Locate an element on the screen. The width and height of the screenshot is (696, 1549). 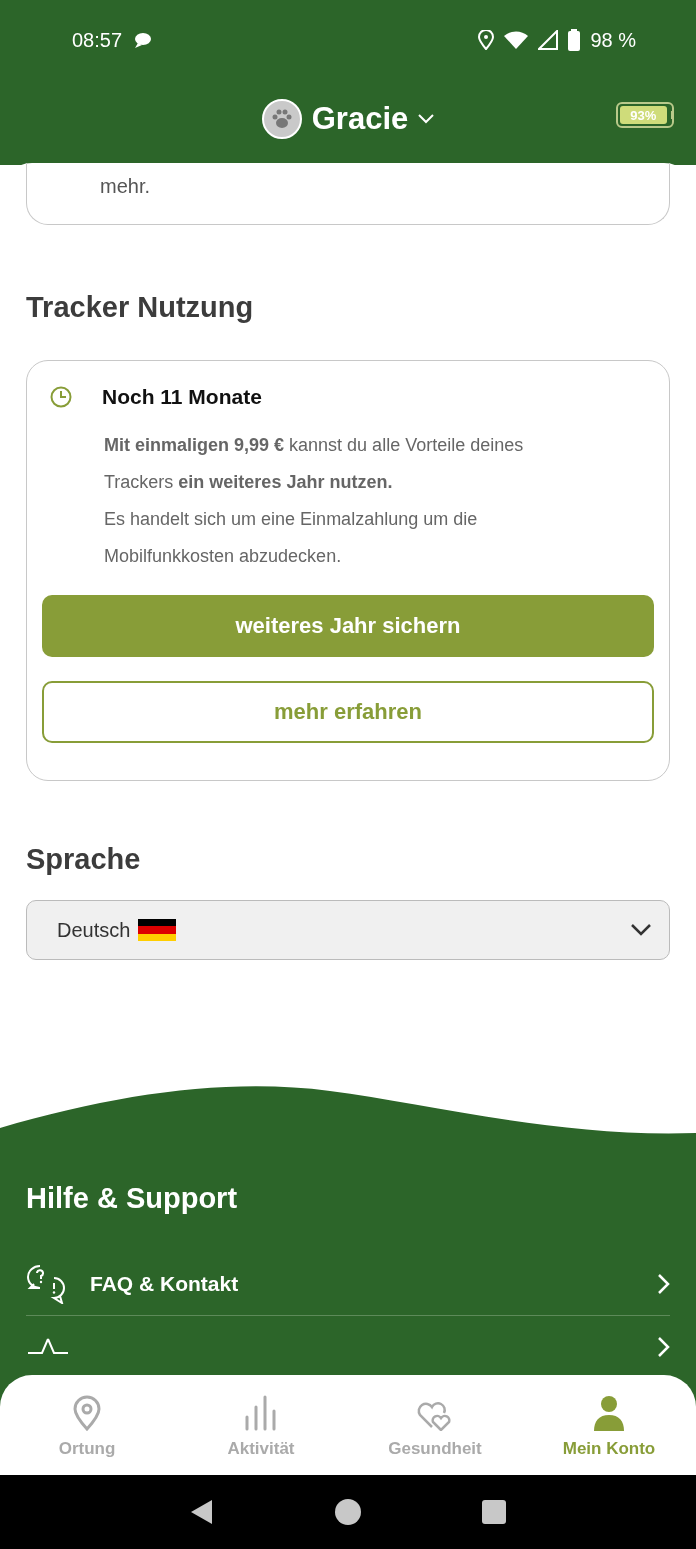
nav-tab: Mein Konto is located at coordinates (609, 1425).